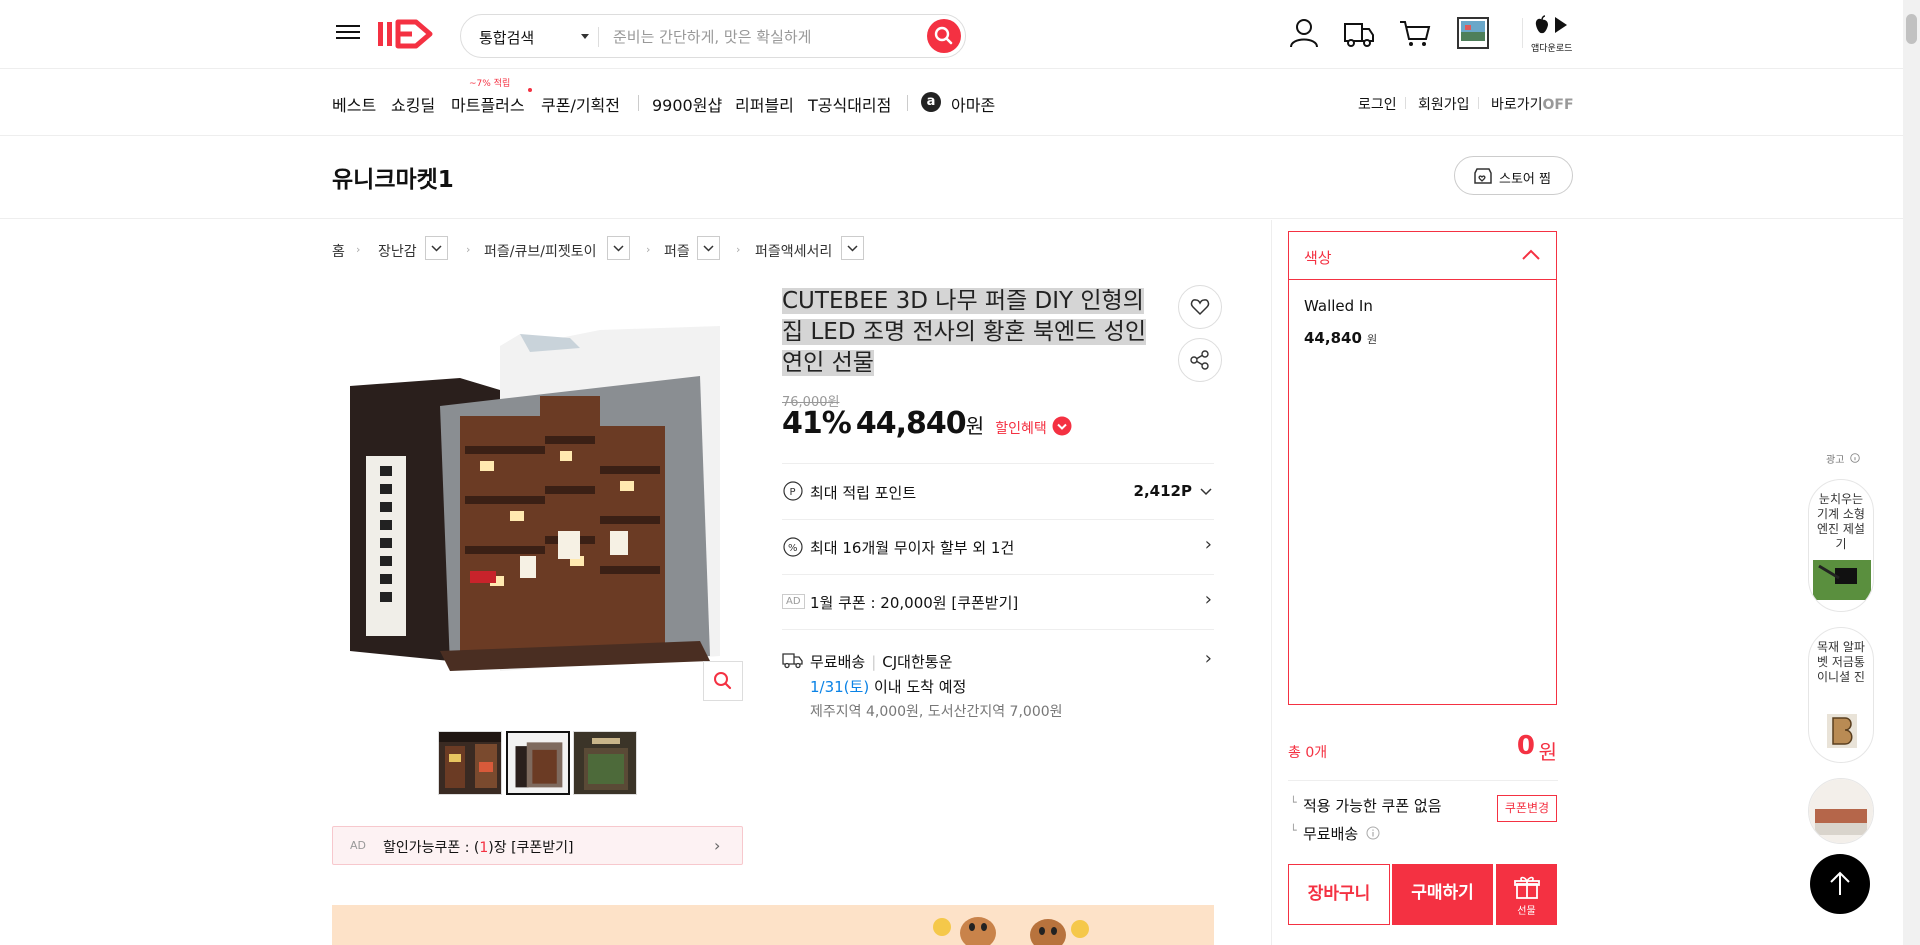 The image size is (1920, 945). Describe the element at coordinates (537, 497) in the screenshot. I see `product-main-image` at that location.